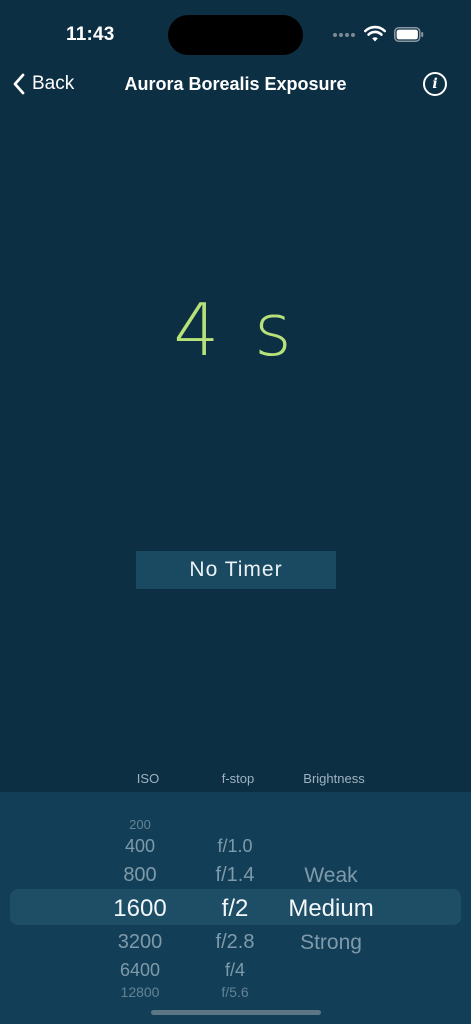 The image size is (471, 1024). What do you see at coordinates (139, 909) in the screenshot?
I see `iso-option-selected: 1600` at bounding box center [139, 909].